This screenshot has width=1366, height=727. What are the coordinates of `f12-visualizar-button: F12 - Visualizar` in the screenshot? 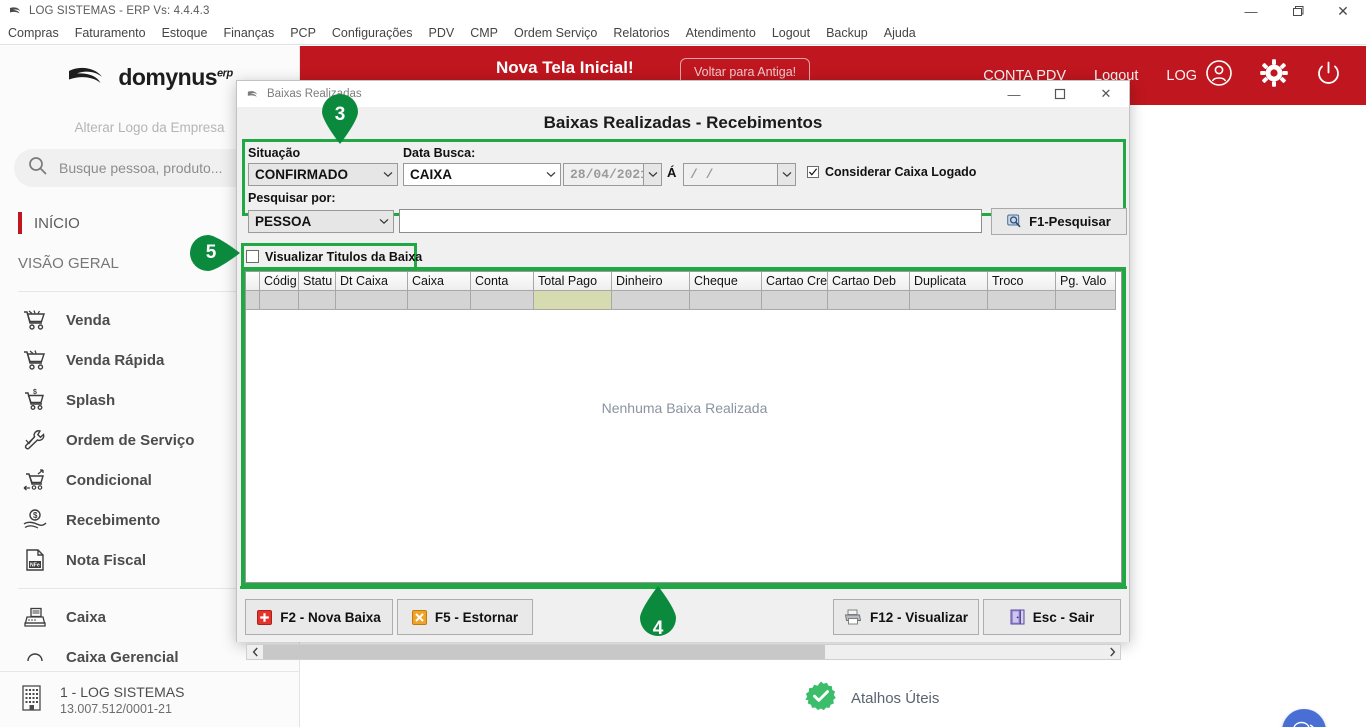 It's located at (906, 617).